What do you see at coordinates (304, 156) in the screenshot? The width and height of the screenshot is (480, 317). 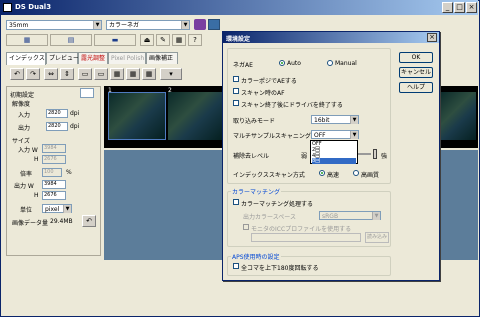 I see `noise-low-label: 弱` at bounding box center [304, 156].